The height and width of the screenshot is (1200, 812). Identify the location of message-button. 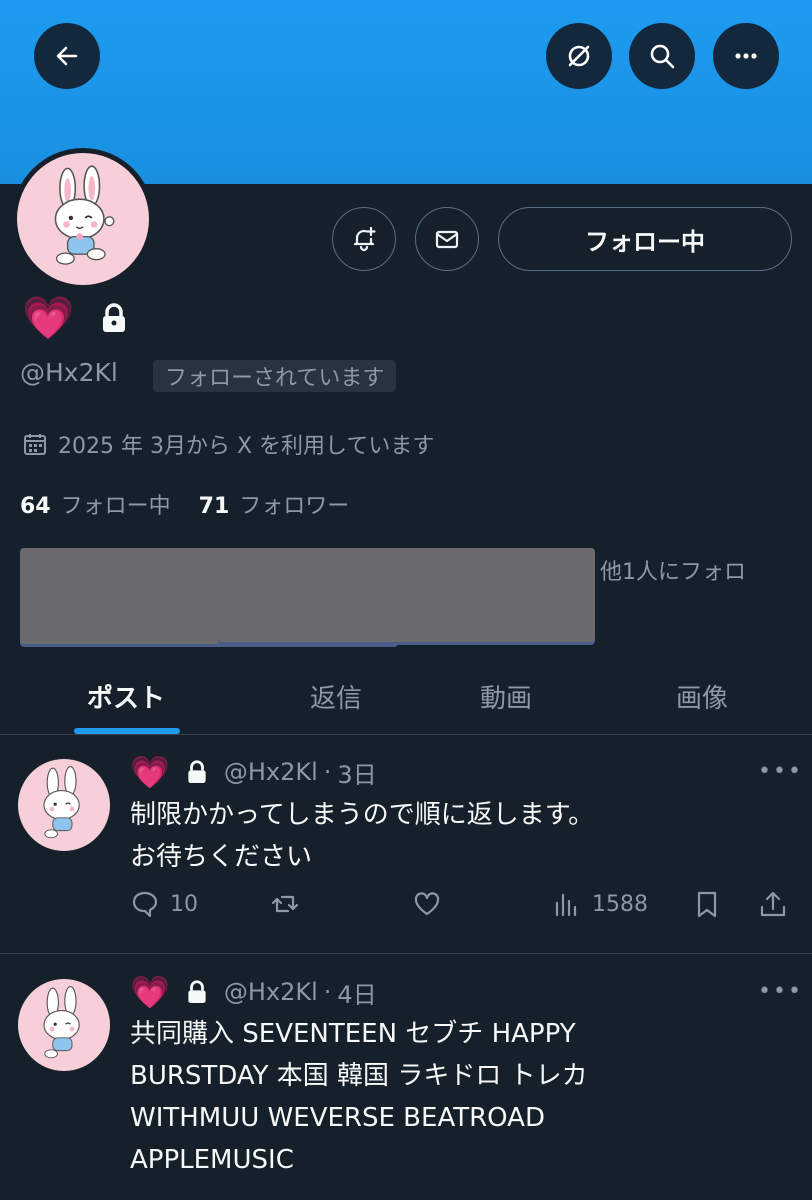
(447, 239).